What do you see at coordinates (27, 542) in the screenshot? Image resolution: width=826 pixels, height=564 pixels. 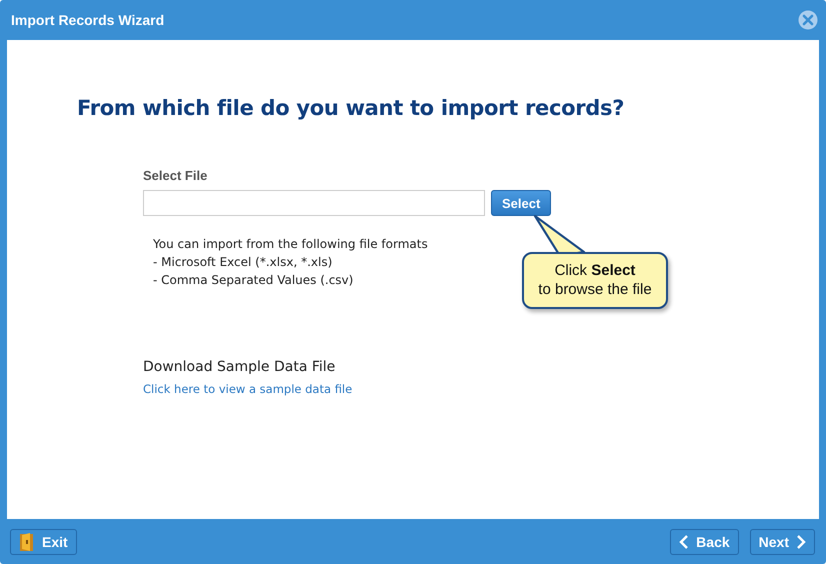 I see `door-icon` at bounding box center [27, 542].